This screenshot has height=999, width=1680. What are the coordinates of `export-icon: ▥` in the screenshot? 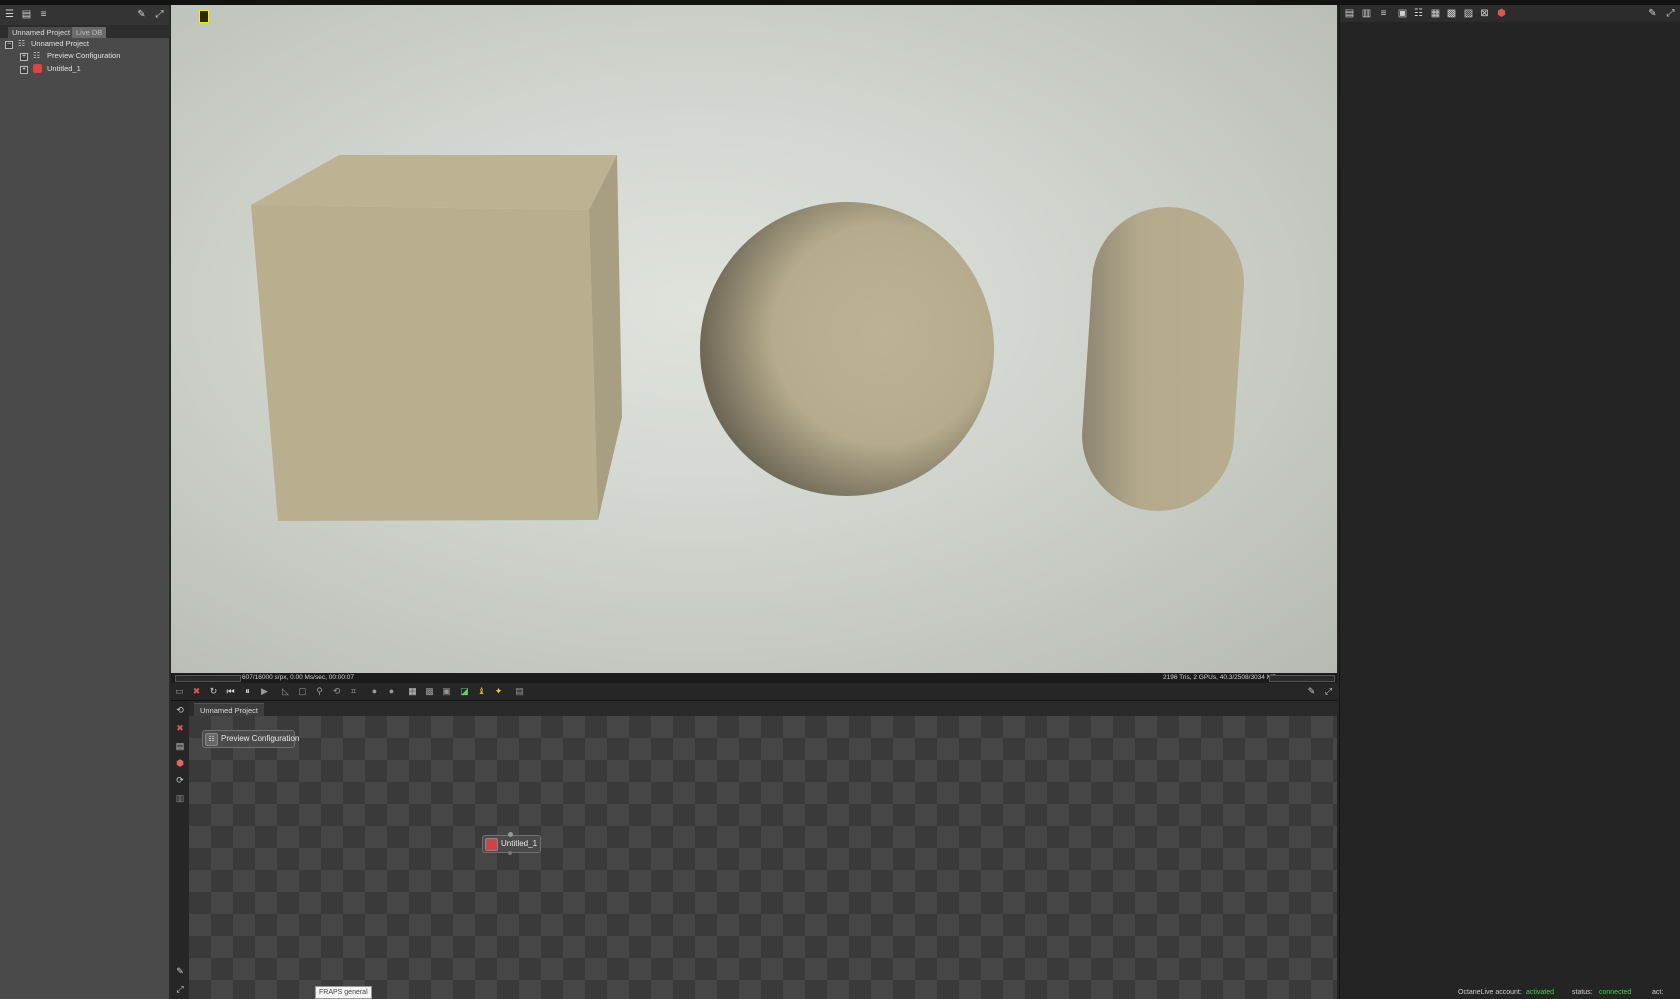 It's located at (180, 798).